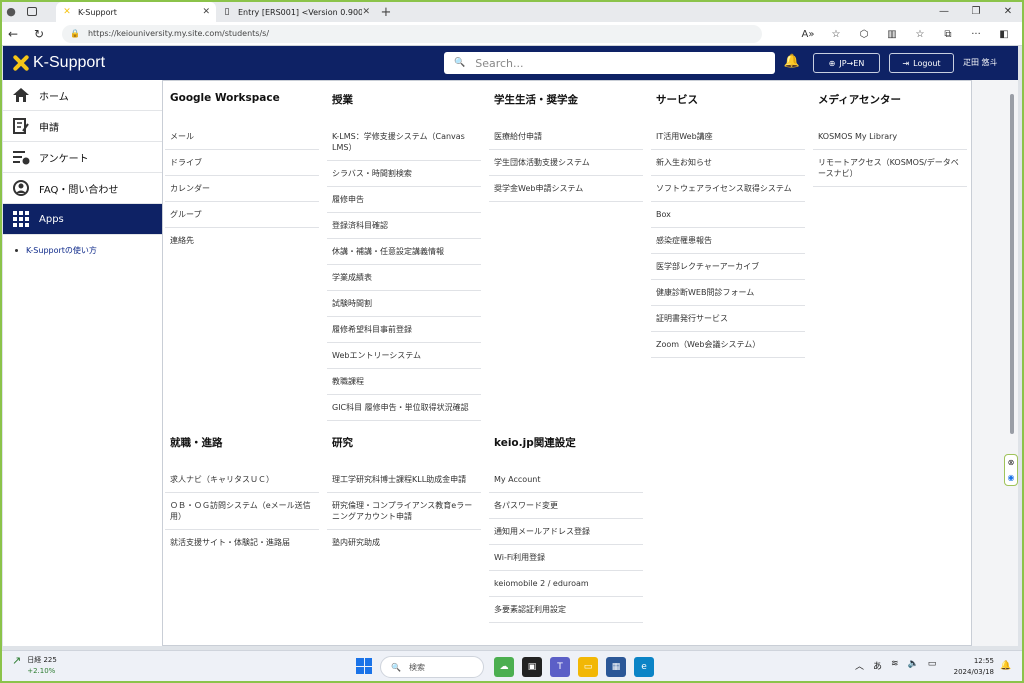  I want to click on split-screen-icon: ▥, so click(892, 34).